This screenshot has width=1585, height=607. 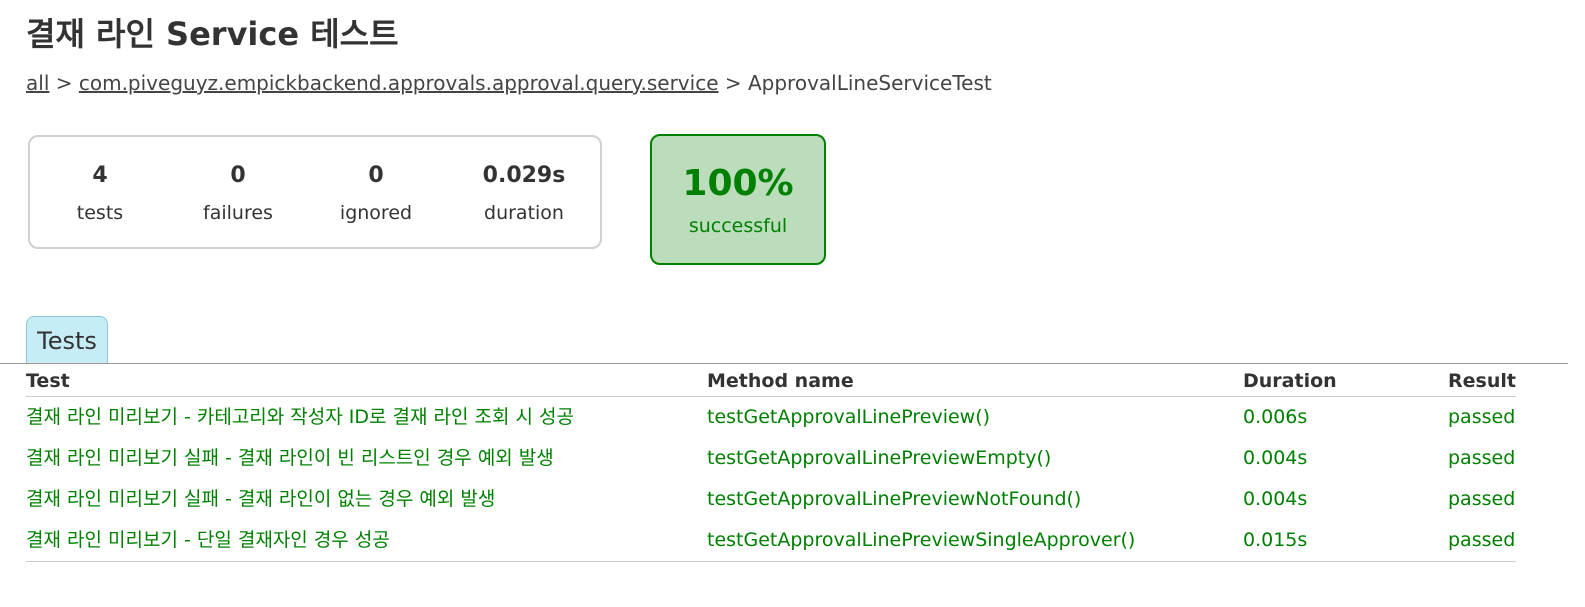 I want to click on tab-divider, so click(x=784, y=363).